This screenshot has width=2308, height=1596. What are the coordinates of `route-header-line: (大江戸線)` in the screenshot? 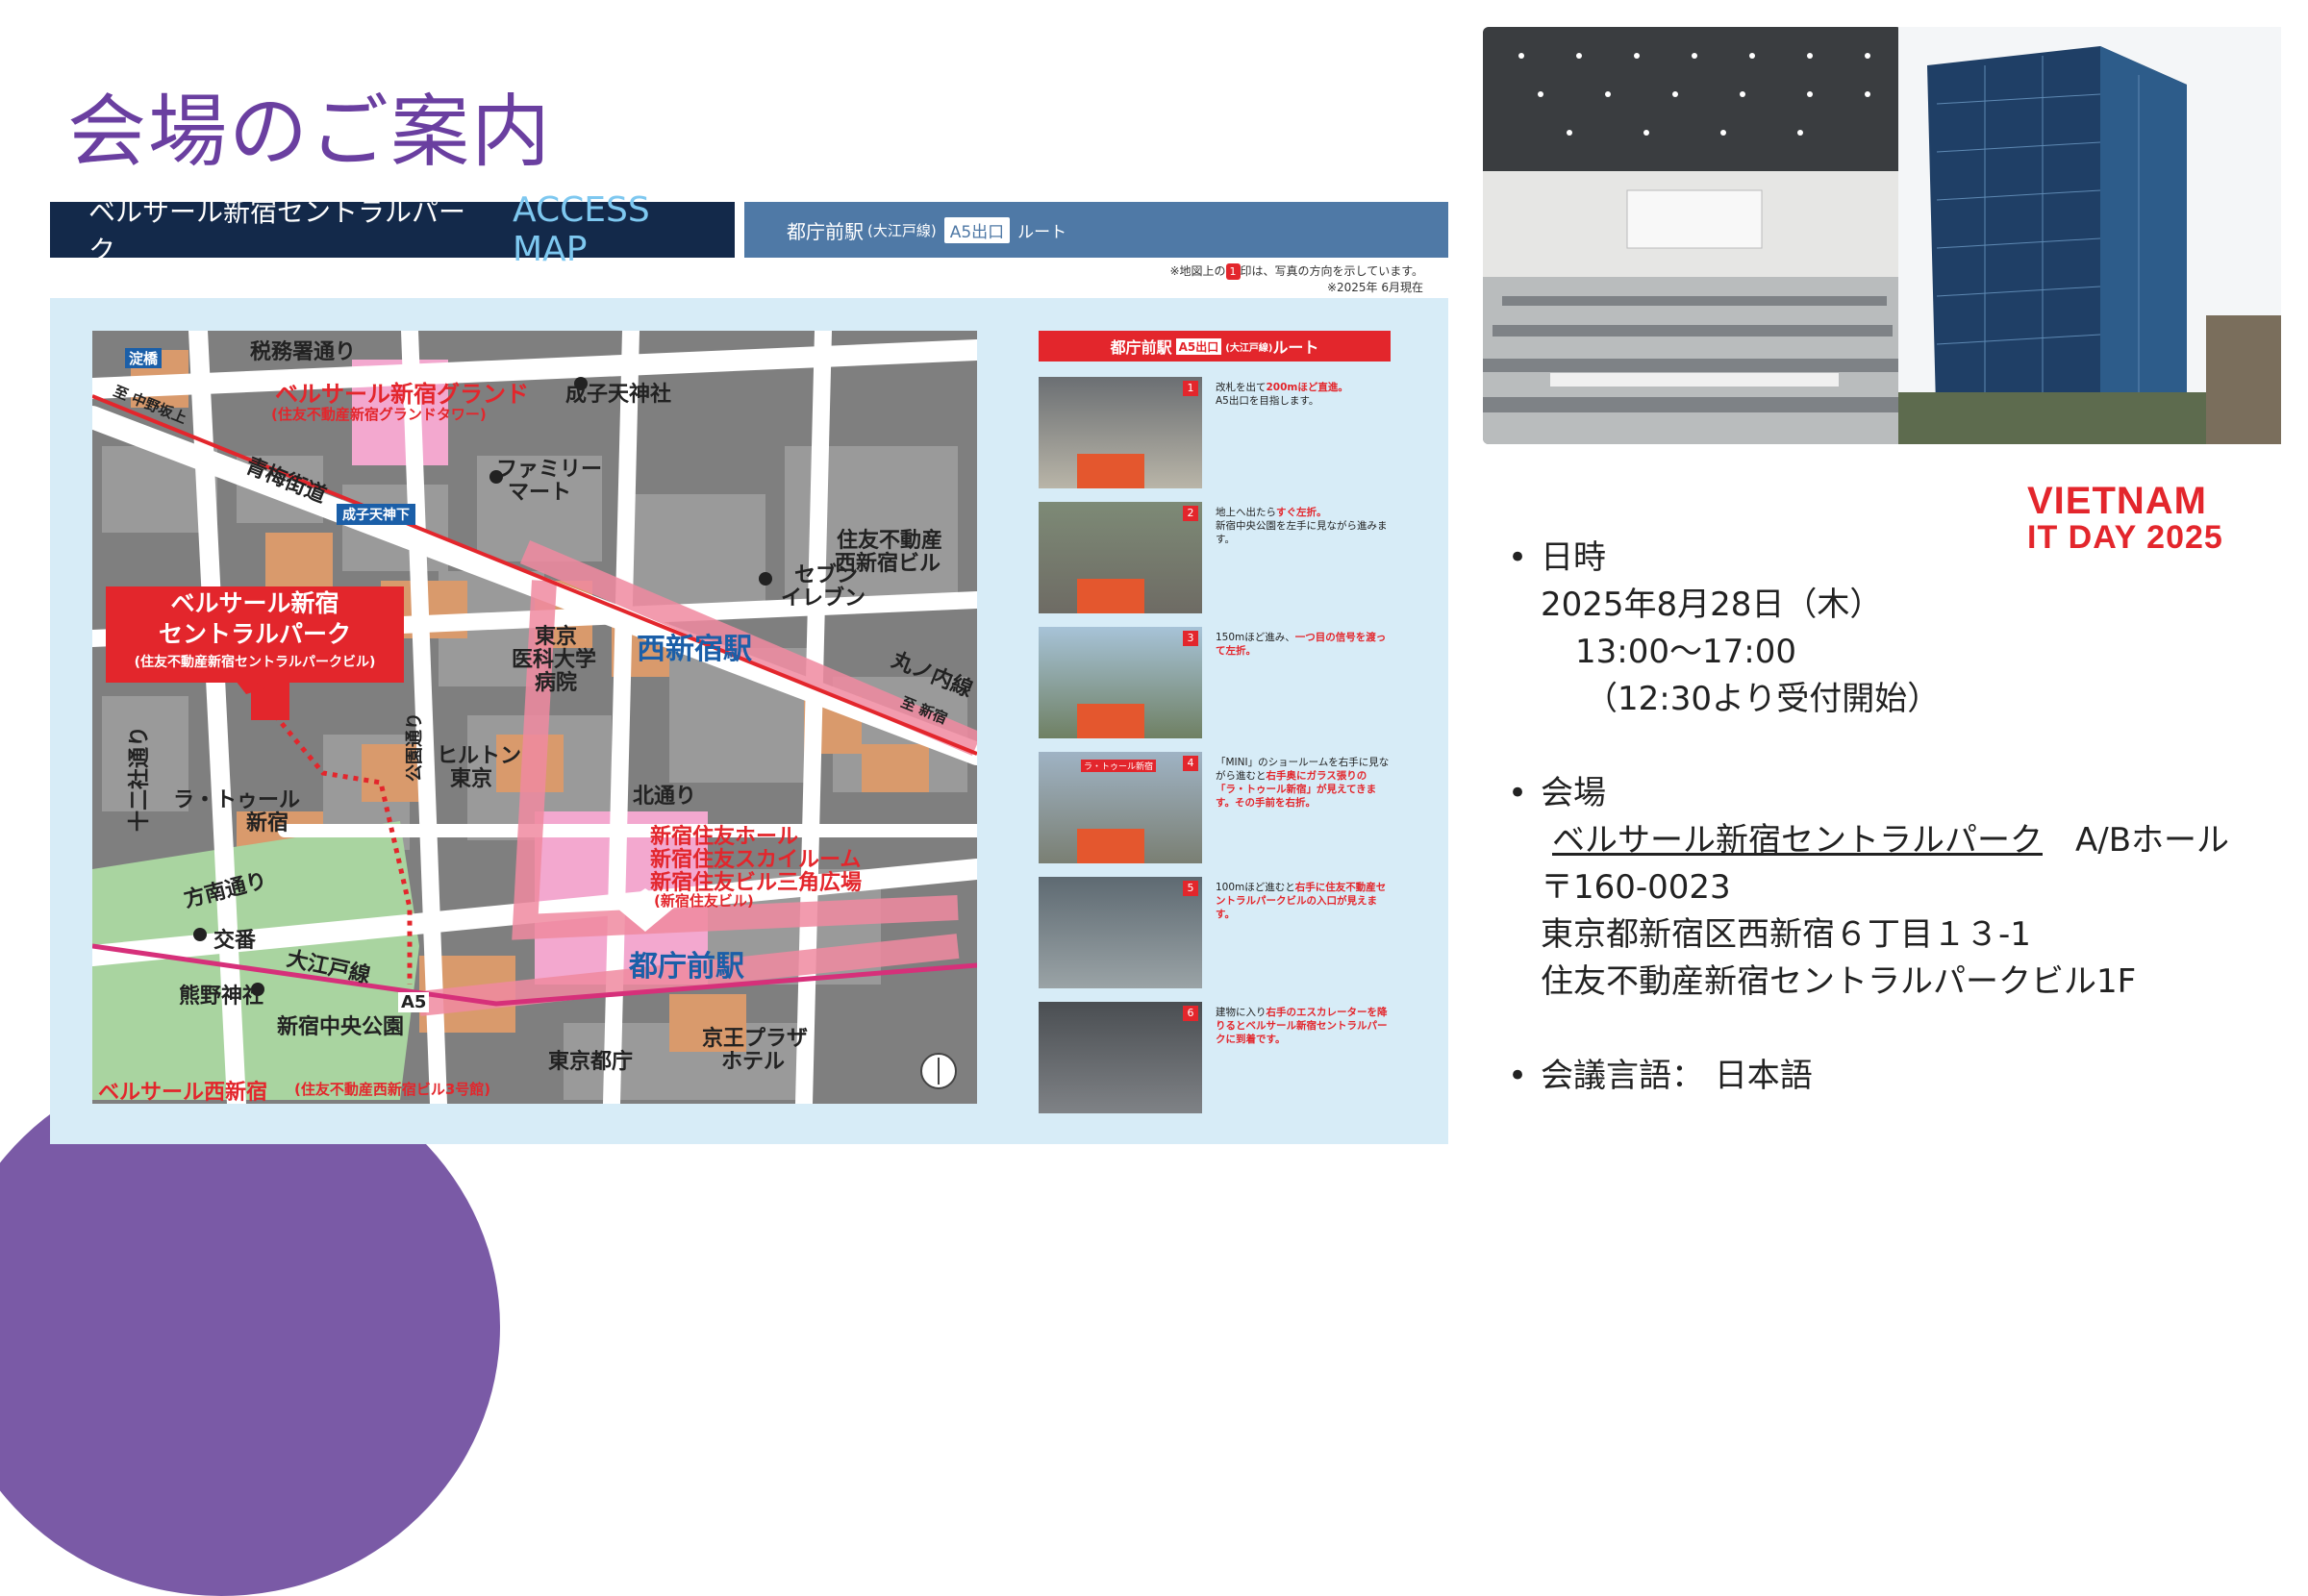 It's located at (1249, 348).